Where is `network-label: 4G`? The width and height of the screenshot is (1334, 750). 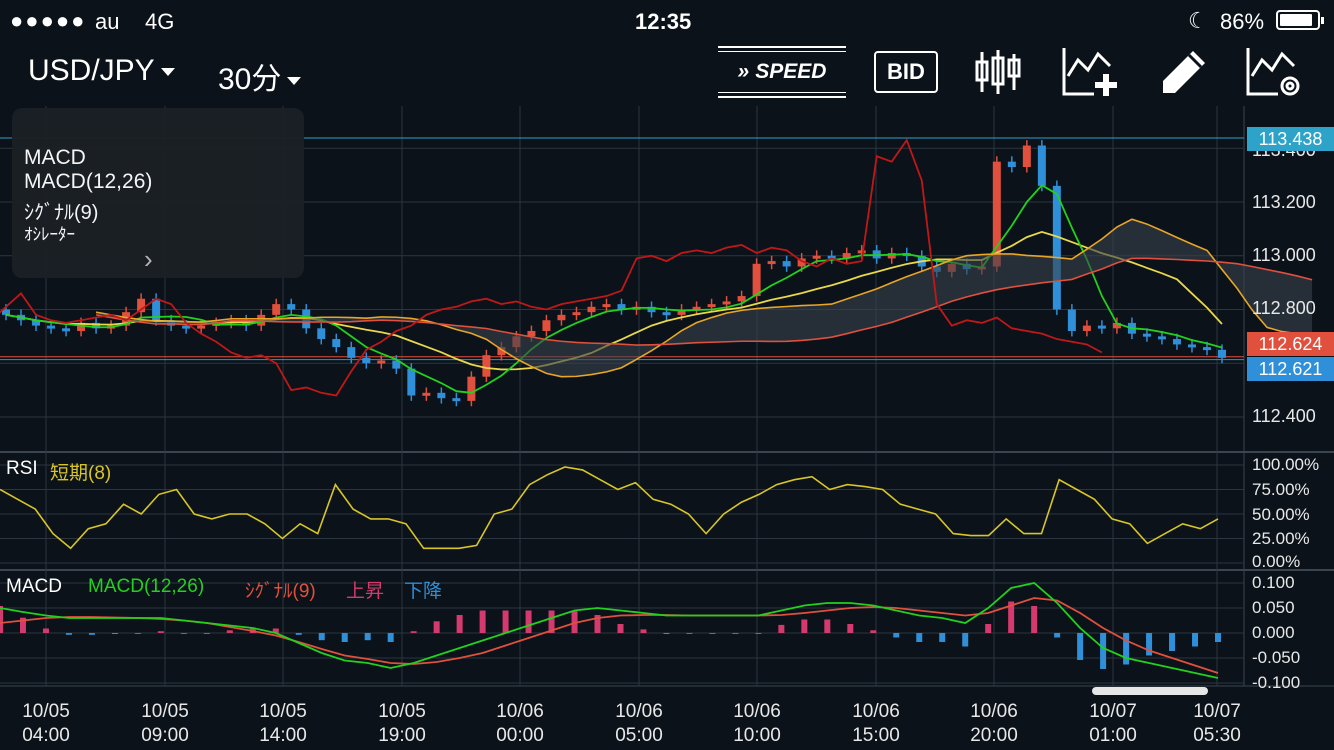
network-label: 4G is located at coordinates (160, 21).